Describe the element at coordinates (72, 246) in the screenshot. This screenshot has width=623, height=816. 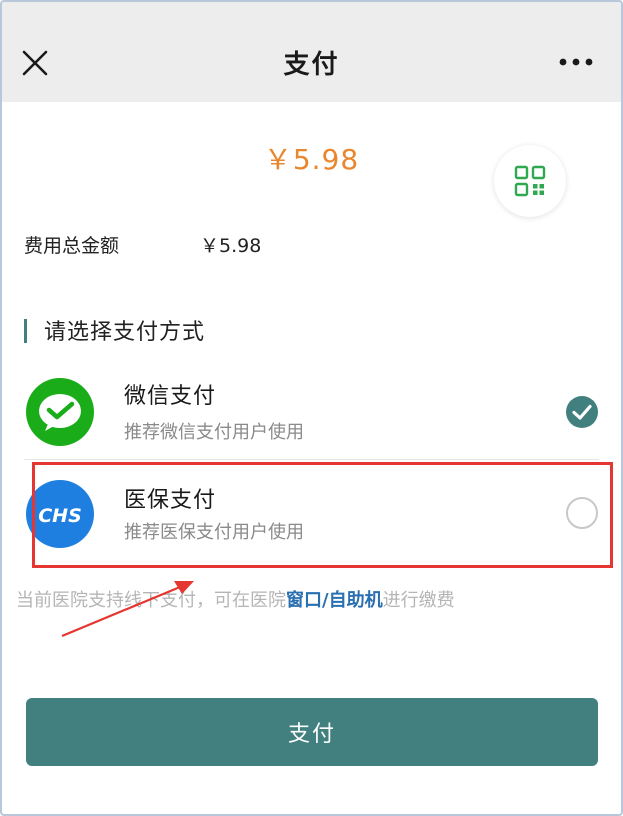
I see `total-amount-label: 费用总金额` at that location.